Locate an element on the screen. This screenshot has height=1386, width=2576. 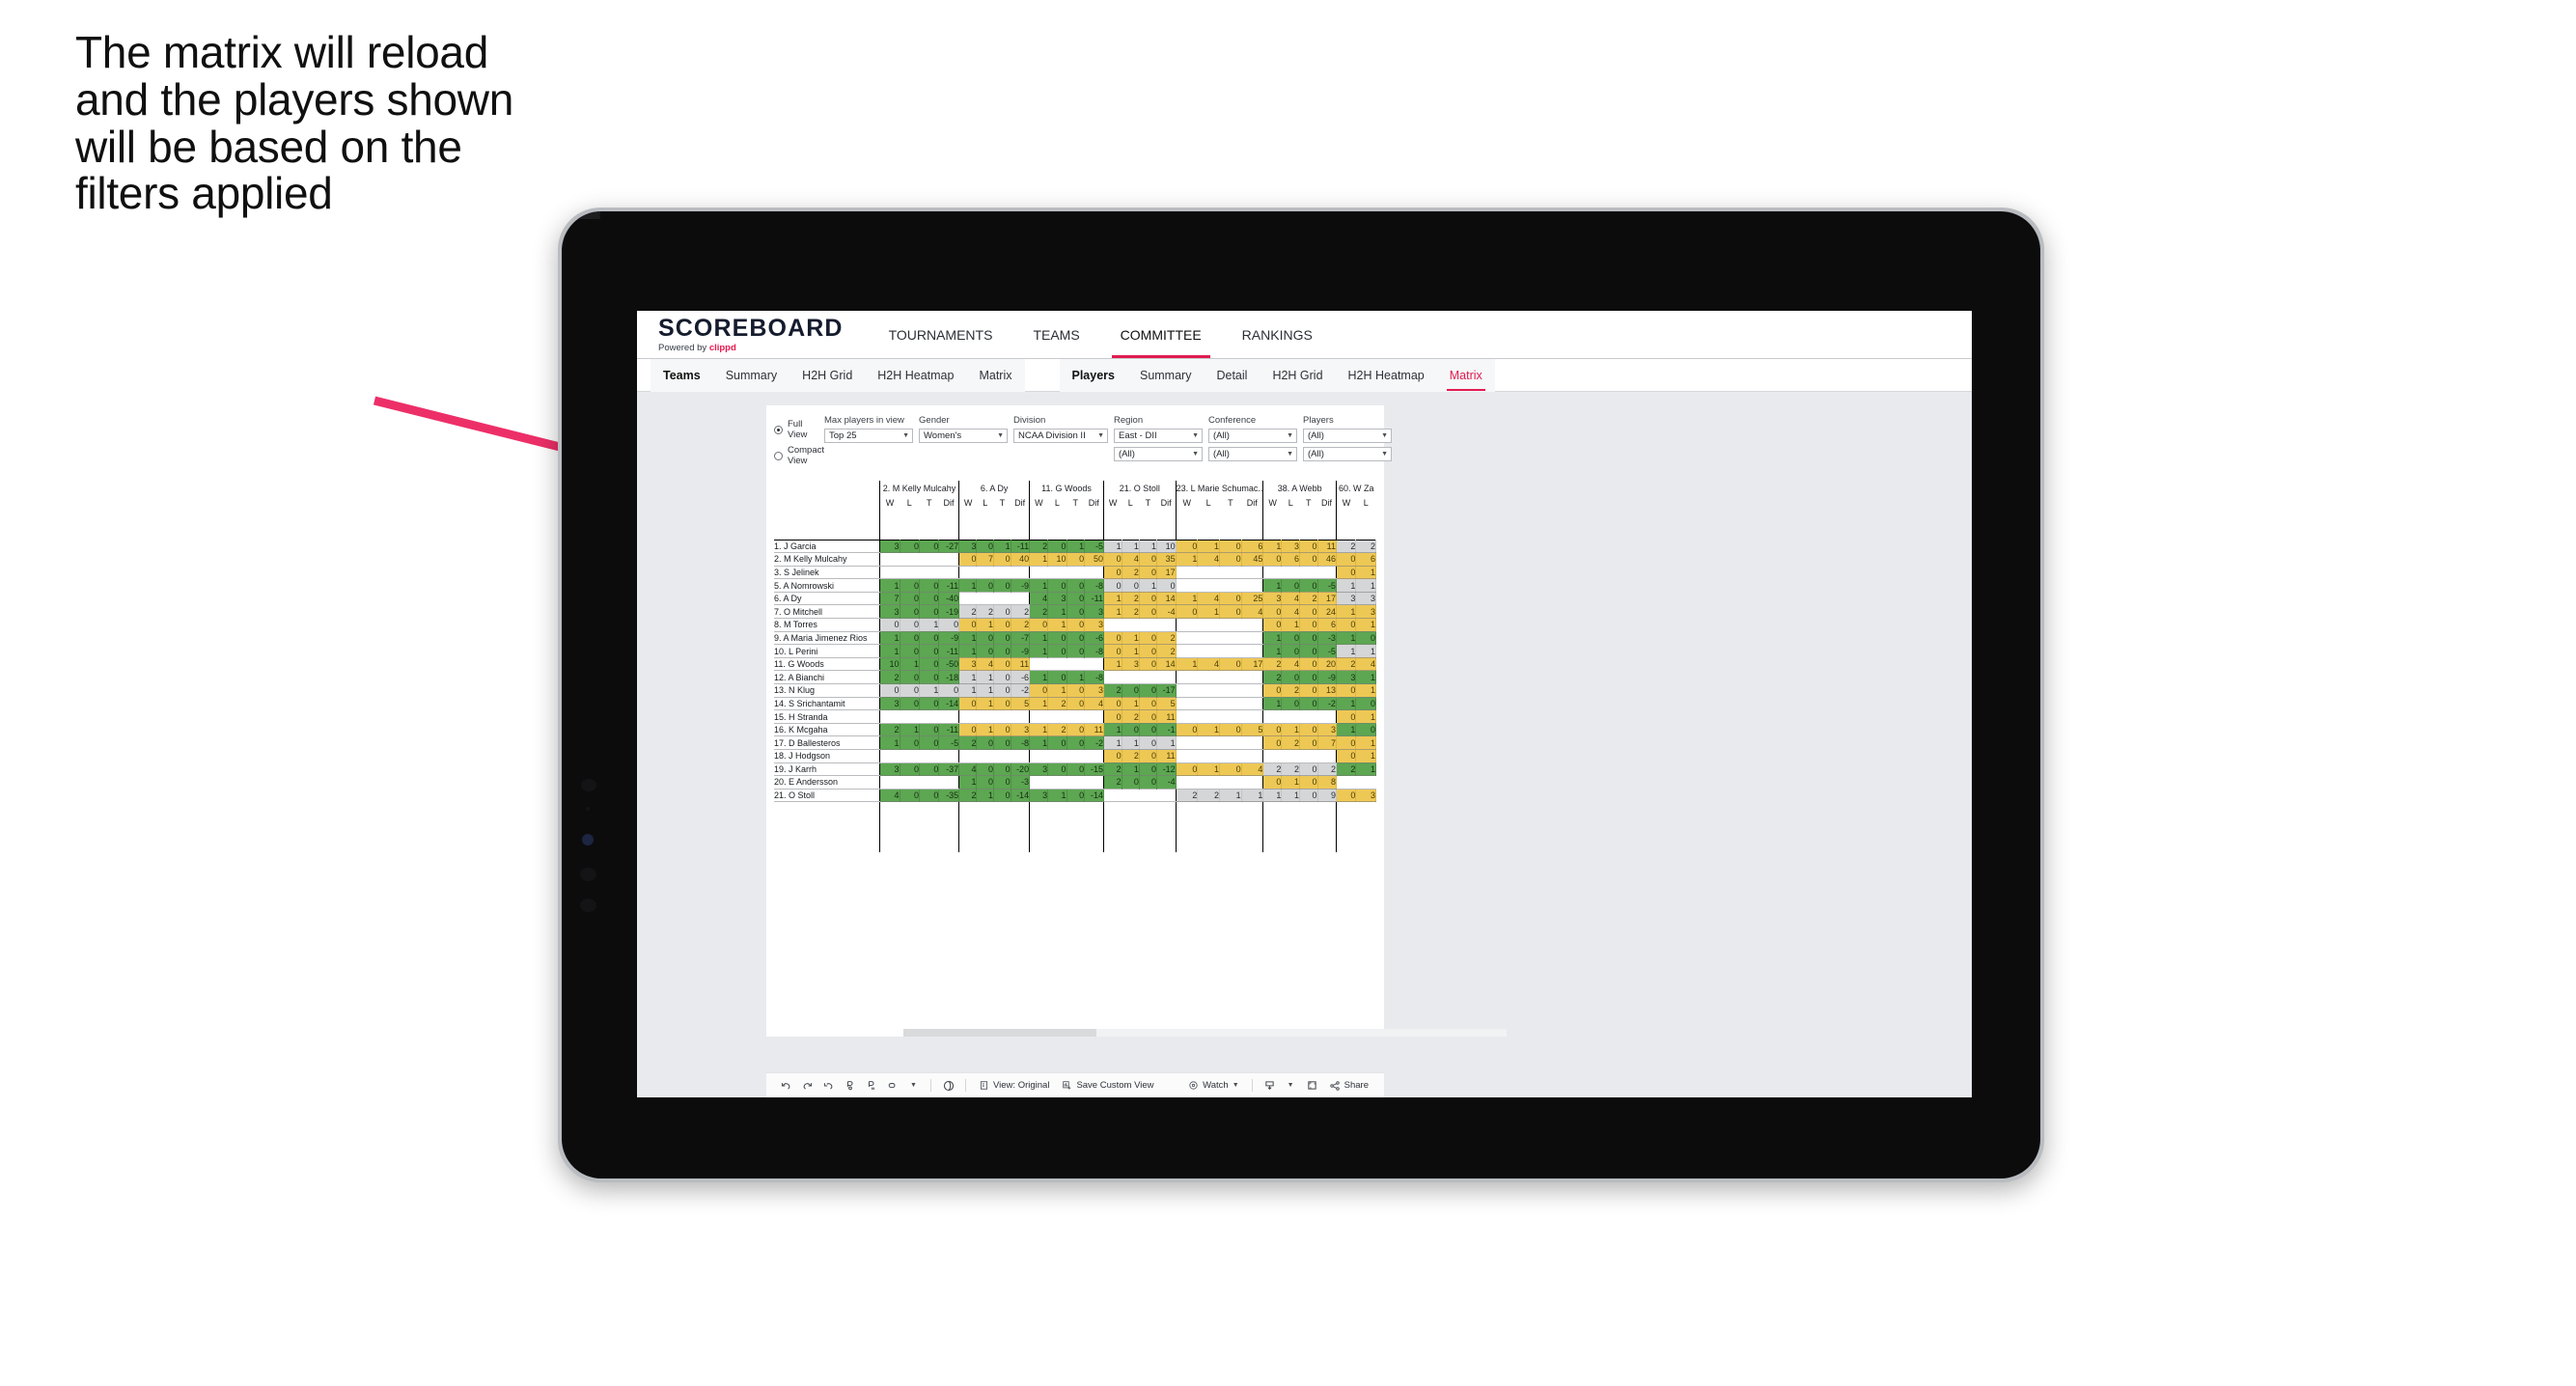
matrix-cell: 5 is located at coordinates (1252, 730).